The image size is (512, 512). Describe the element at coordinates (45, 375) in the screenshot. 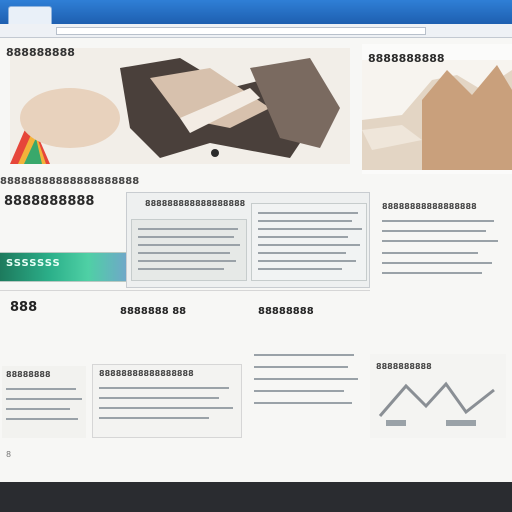

I see `lower-left-title: 88888888` at that location.